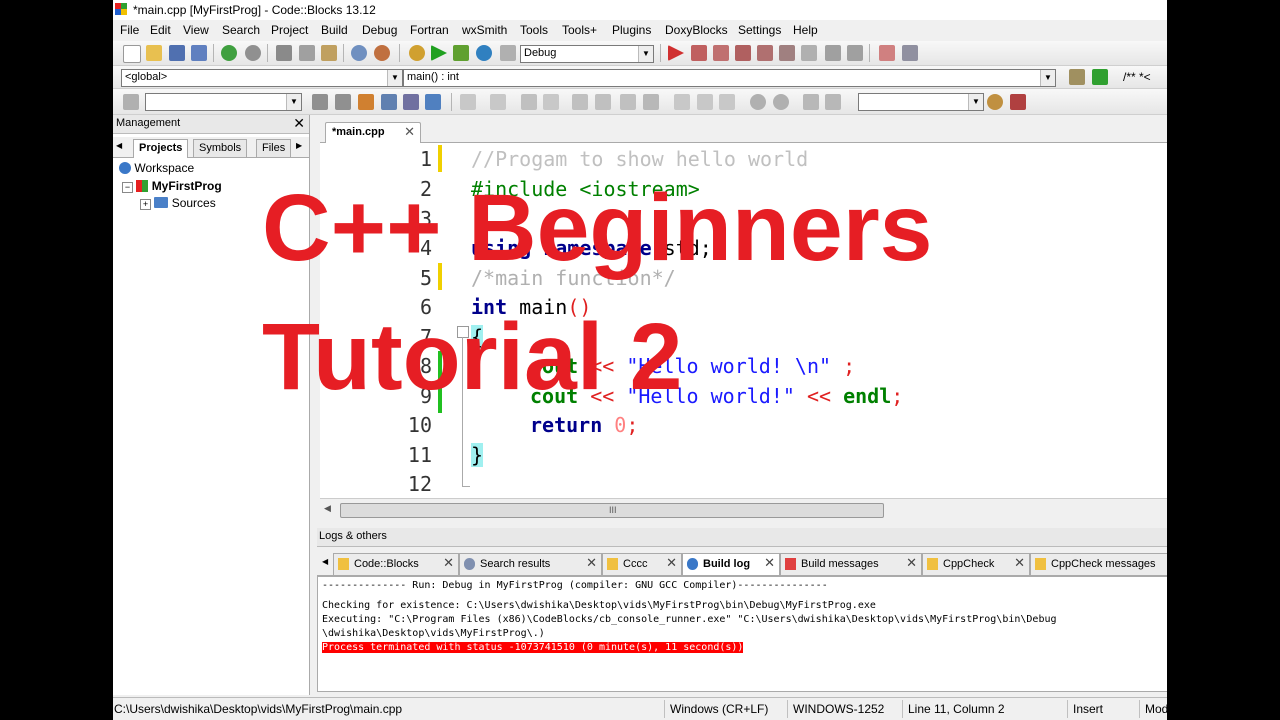 The width and height of the screenshot is (1280, 720). What do you see at coordinates (161, 148) in the screenshot?
I see `tab-projects: Projects` at bounding box center [161, 148].